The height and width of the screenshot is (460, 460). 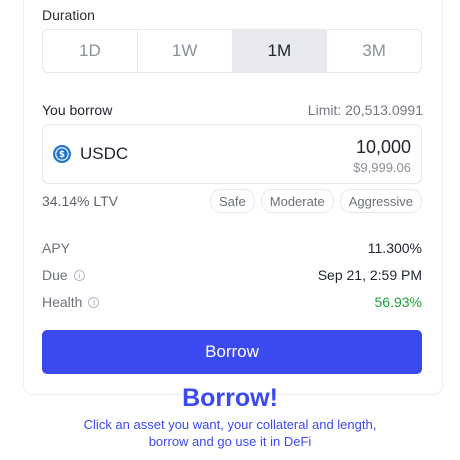 What do you see at coordinates (297, 201) in the screenshot?
I see `risk-moderate-button: Moderate` at bounding box center [297, 201].